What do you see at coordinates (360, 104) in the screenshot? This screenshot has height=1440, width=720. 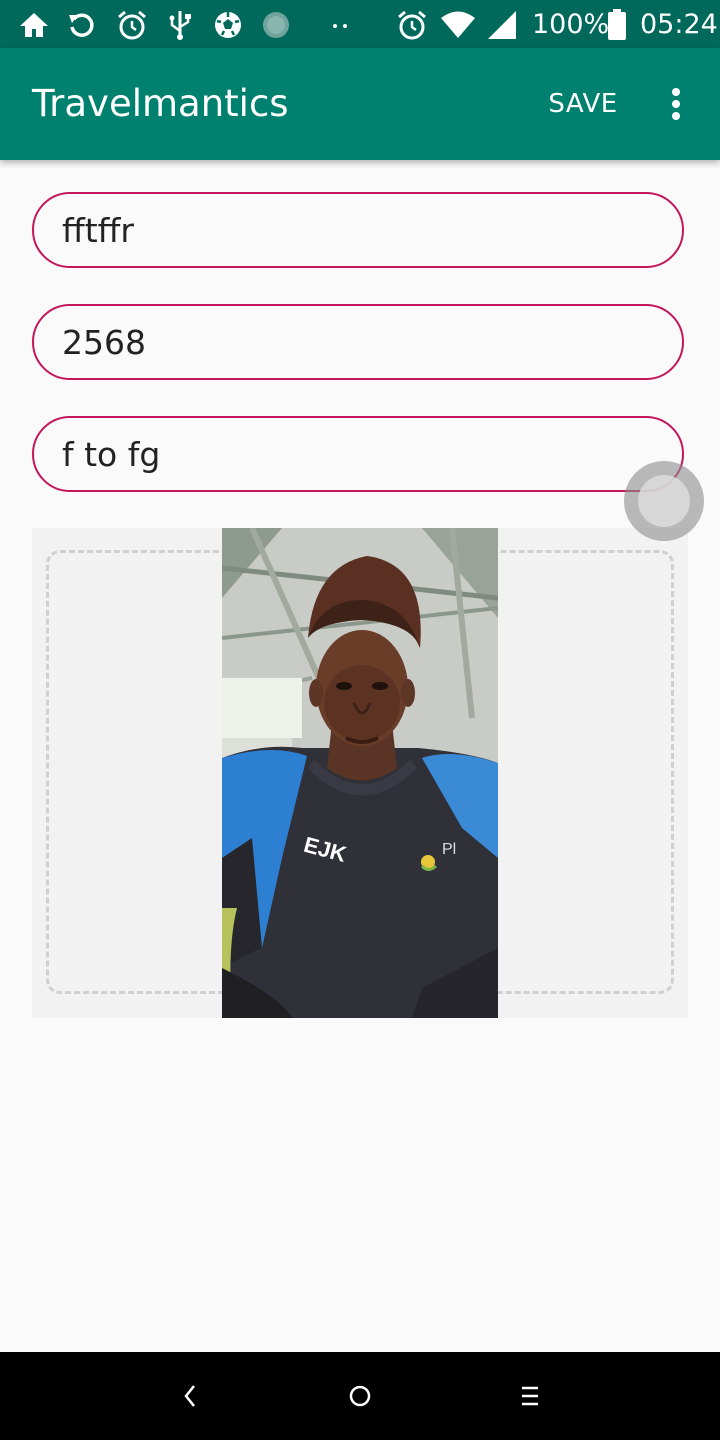 I see `app-bar: Travelmantics SAVE` at bounding box center [360, 104].